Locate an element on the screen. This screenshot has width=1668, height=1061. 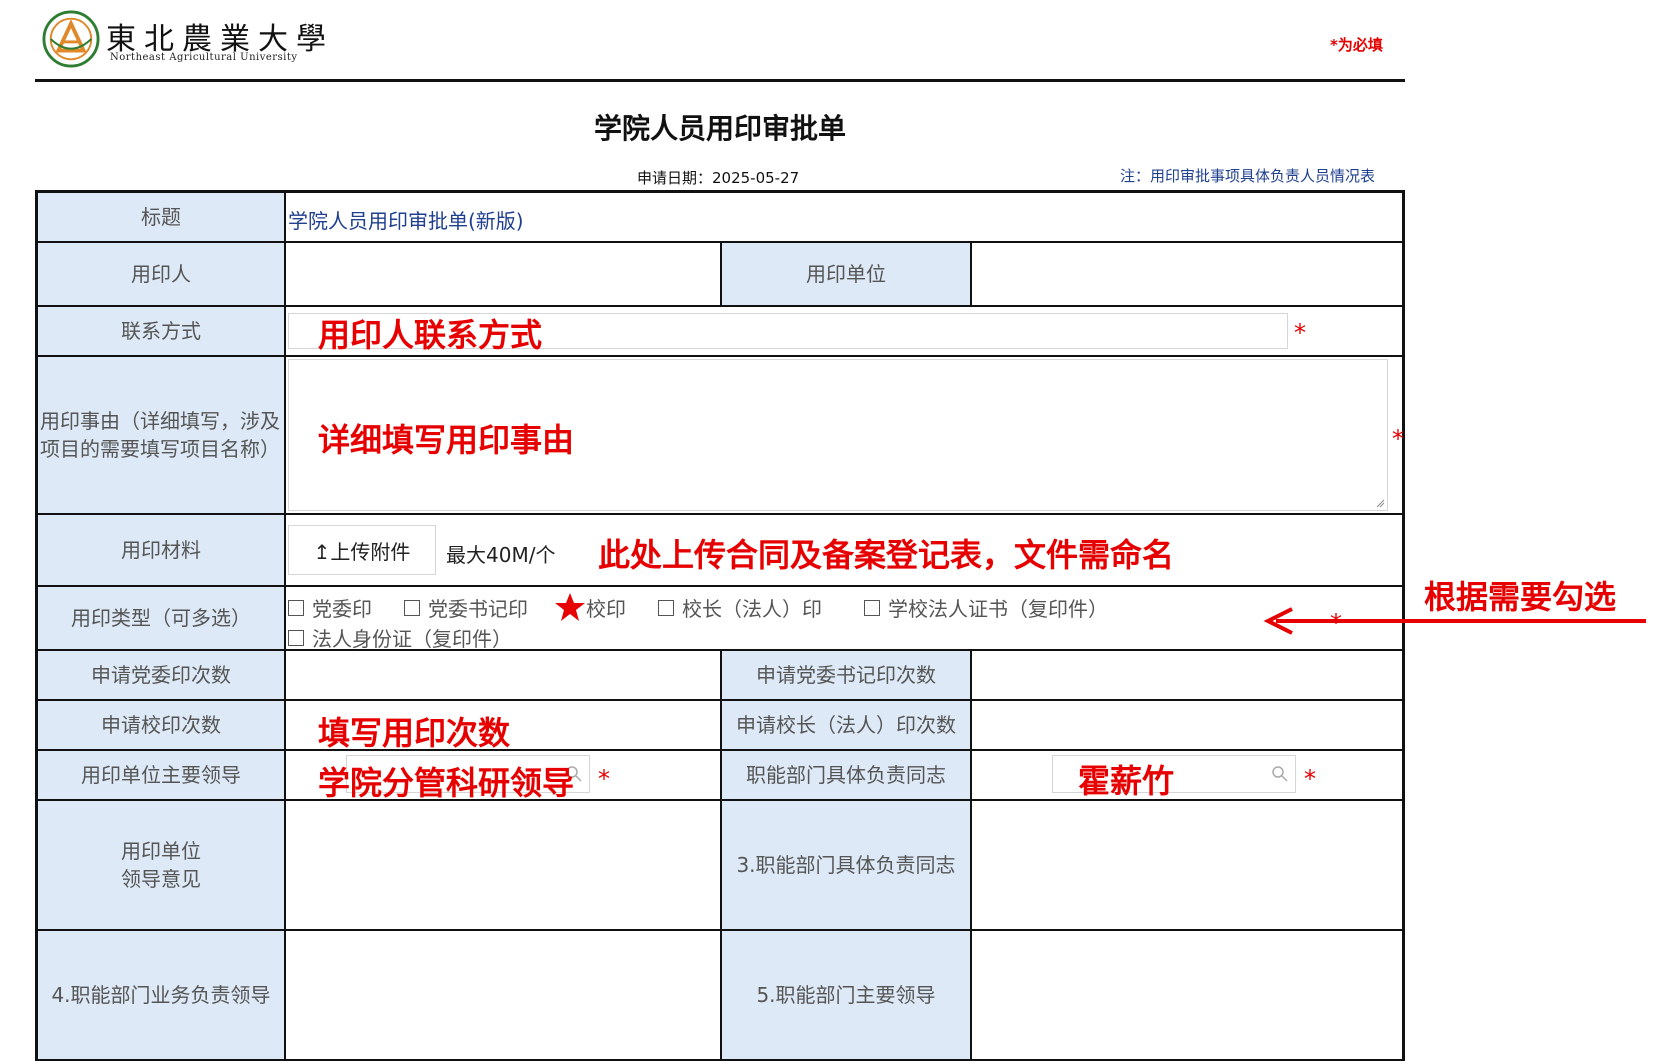
row-opinions-1: 用印单位领导意见 3.职能部门具体负责同志 is located at coordinates (720, 866).